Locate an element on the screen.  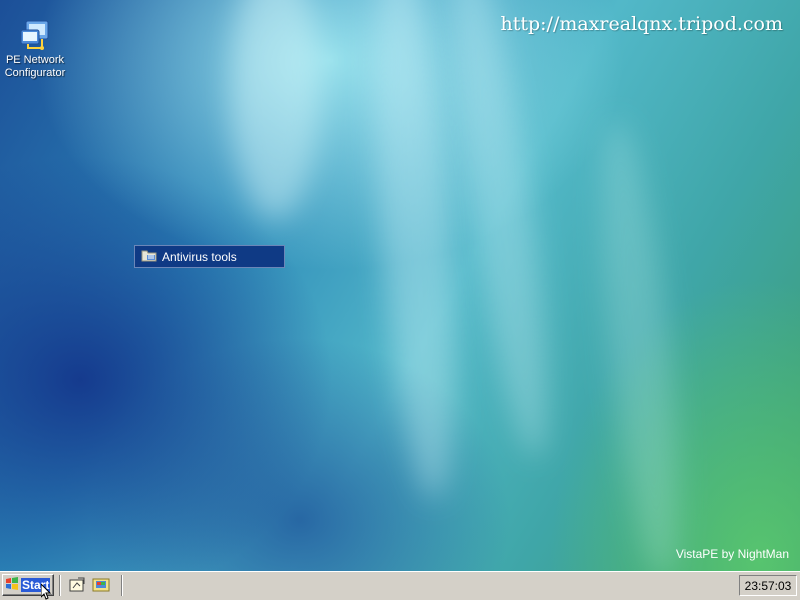
mouse-cursor-icon is located at coordinates (46, 591).